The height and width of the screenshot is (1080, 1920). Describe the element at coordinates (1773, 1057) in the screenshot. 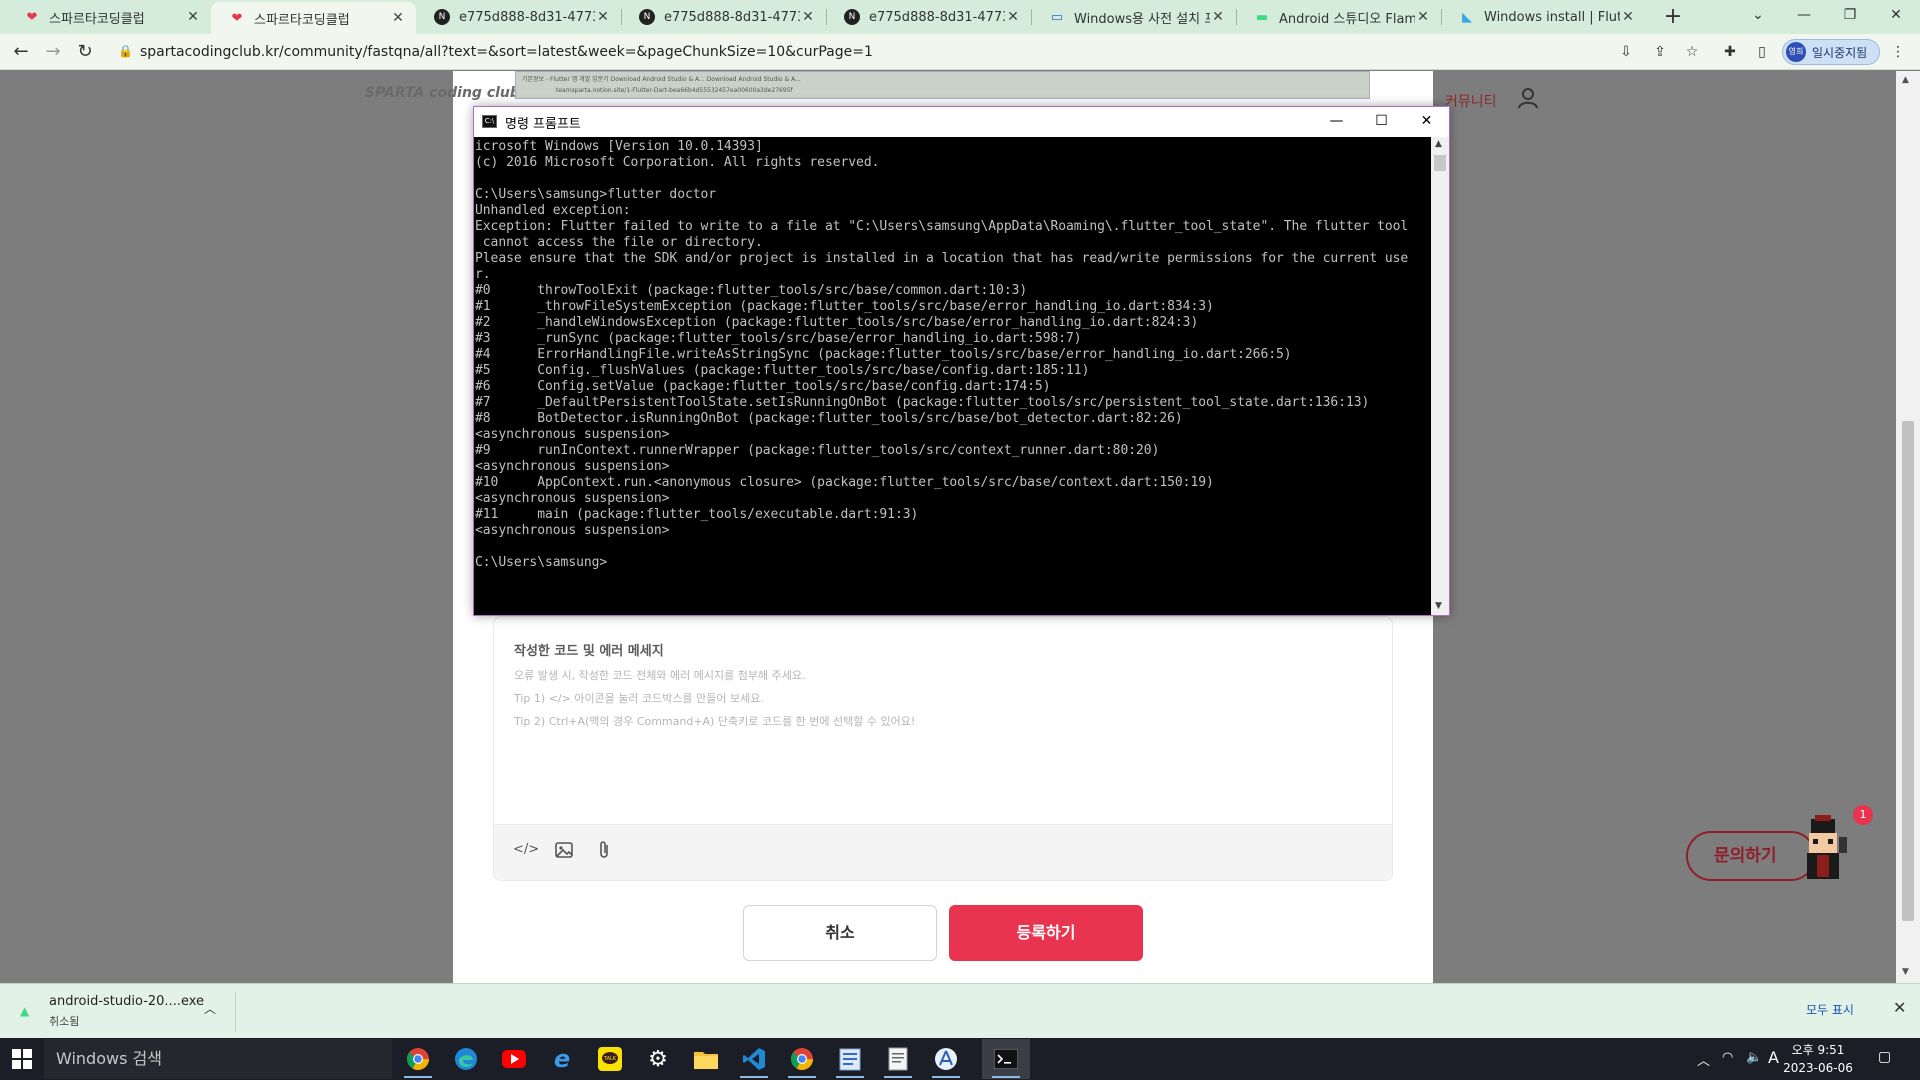

I see `ime-indicator: A` at that location.